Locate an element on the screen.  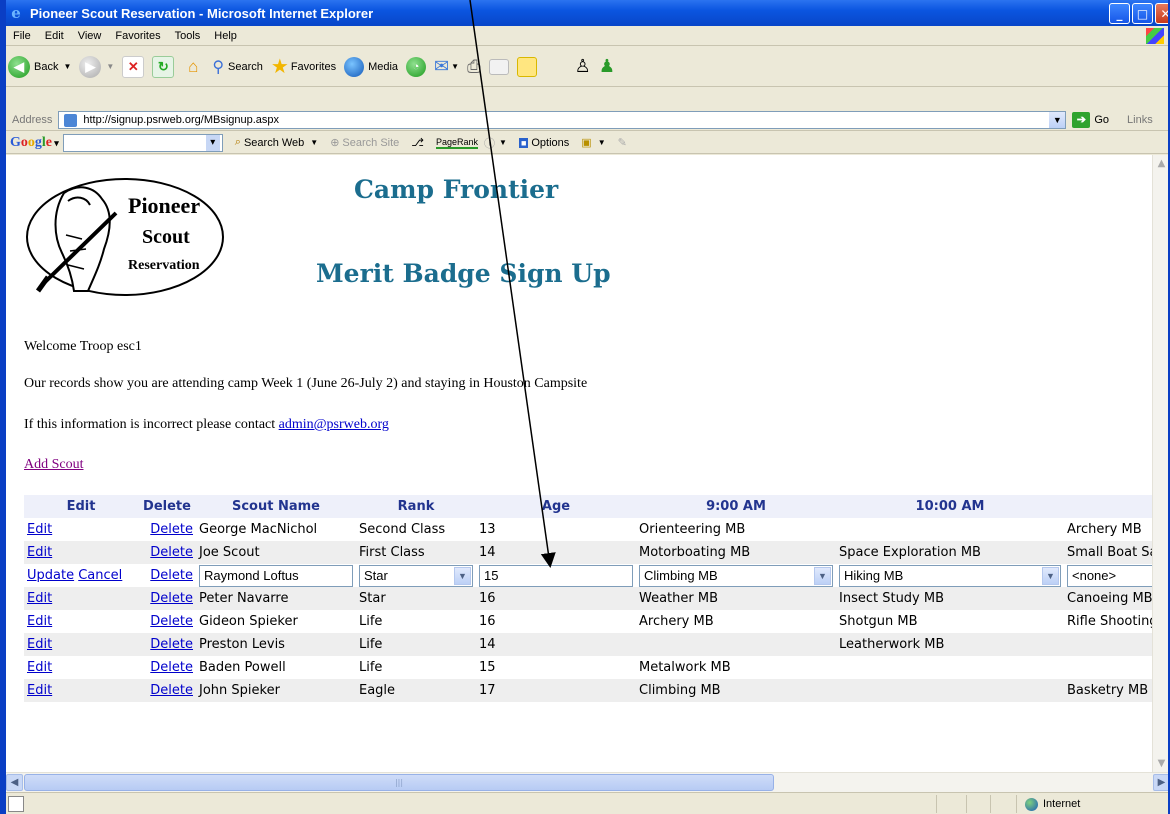
eleven-am-cell: Canoeing MB is located at coordinates (1108, 598).